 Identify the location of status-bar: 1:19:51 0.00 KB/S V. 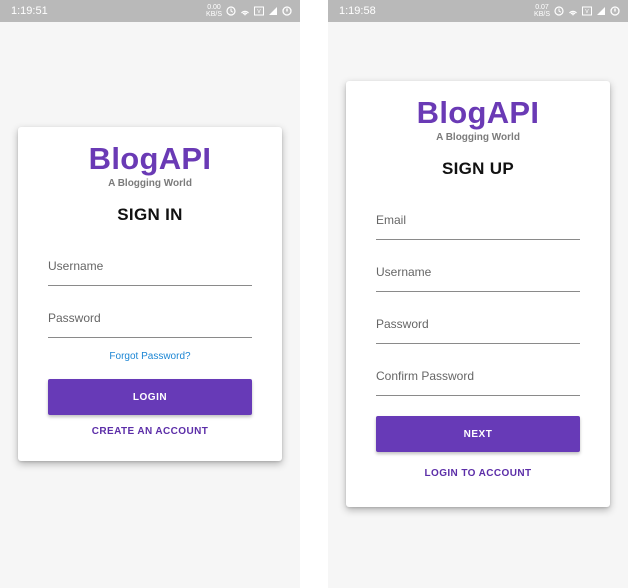
(150, 11).